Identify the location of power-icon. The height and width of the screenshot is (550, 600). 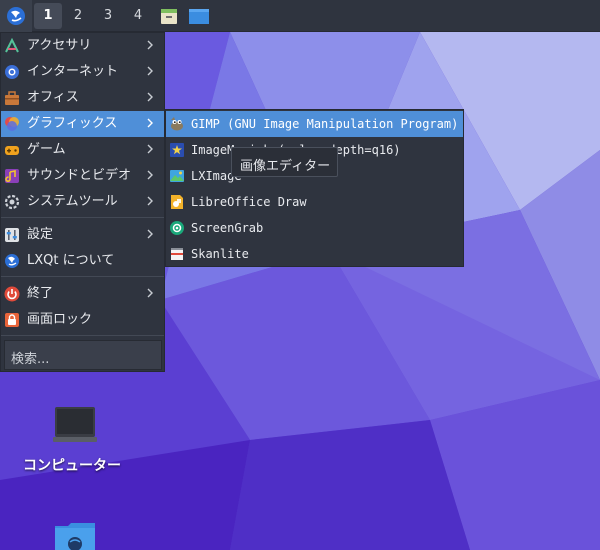
(12, 294).